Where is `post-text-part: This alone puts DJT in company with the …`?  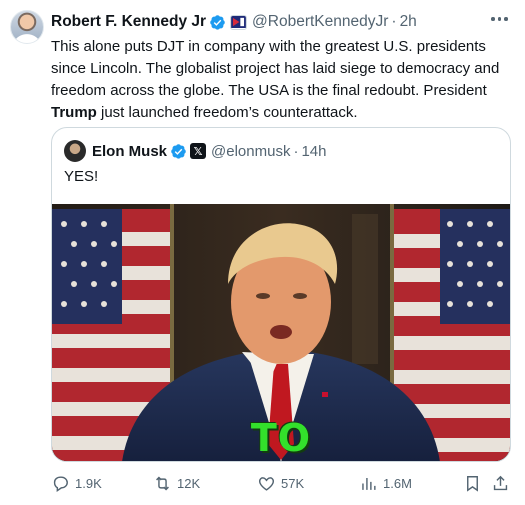
post-text-part: This alone puts DJT in company with the … is located at coordinates (275, 68).